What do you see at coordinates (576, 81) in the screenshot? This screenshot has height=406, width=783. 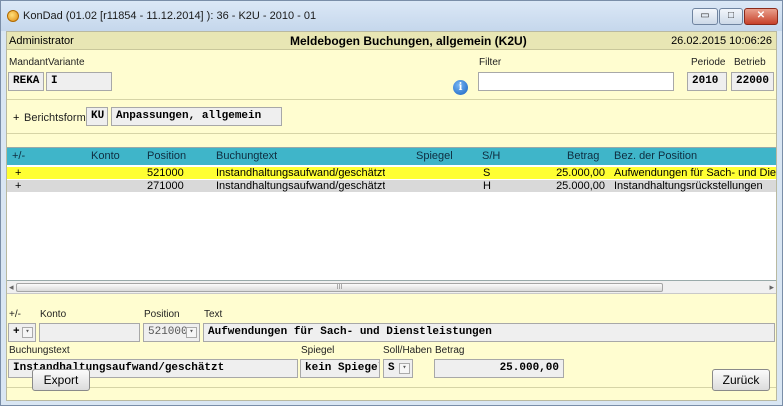 I see `filter-input` at bounding box center [576, 81].